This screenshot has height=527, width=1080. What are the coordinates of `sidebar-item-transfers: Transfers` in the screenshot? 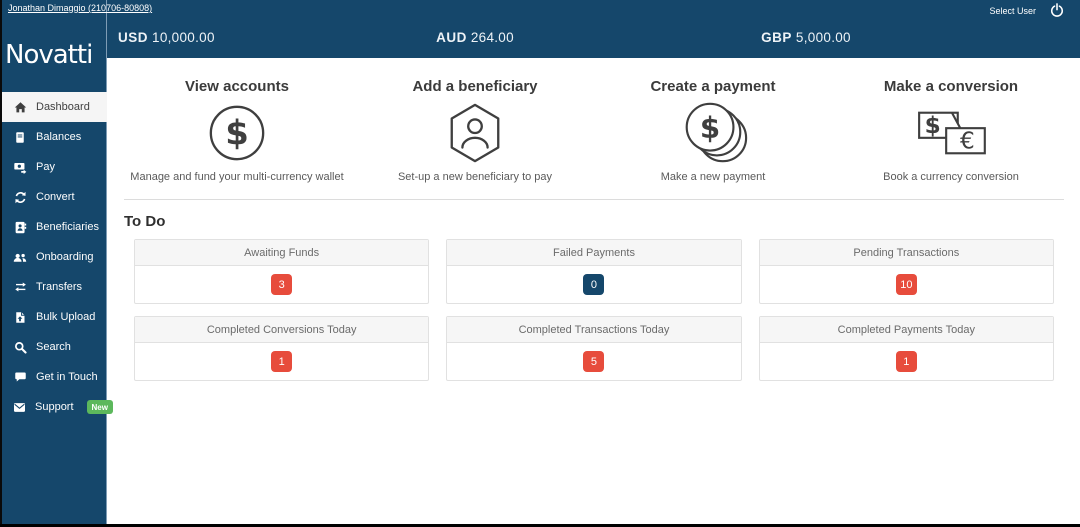 It's located at (54, 287).